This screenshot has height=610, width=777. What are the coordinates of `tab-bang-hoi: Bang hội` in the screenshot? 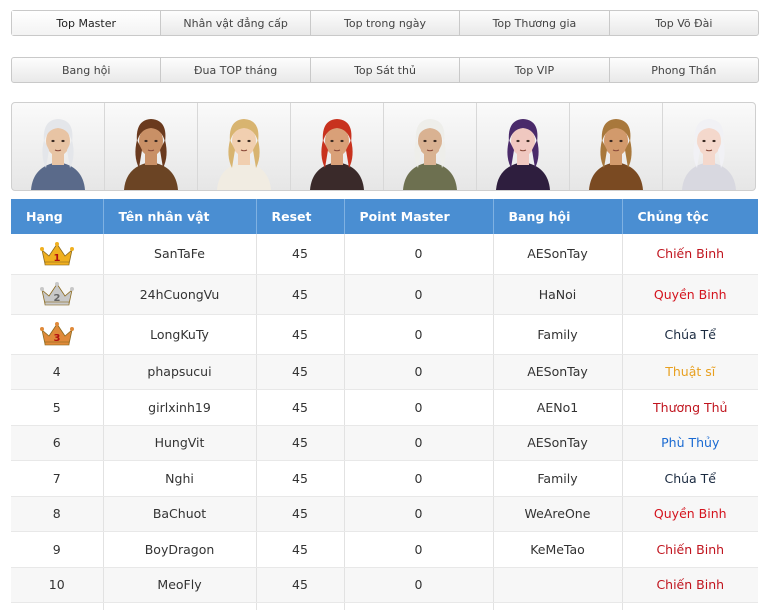 It's located at (87, 70).